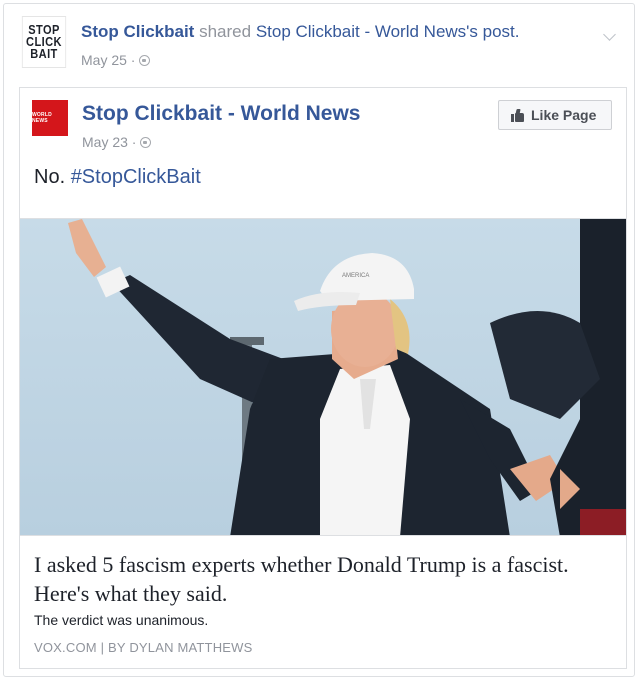  I want to click on world-news-avatar: WORLD NEWS, so click(50, 118).